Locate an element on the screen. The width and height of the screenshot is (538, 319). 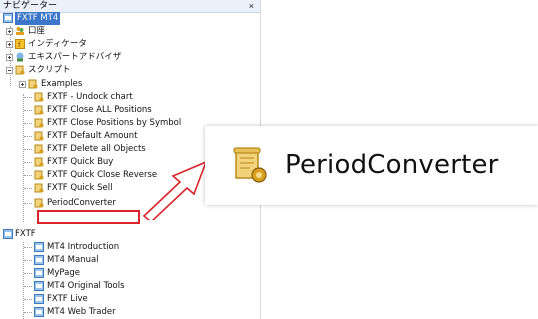
close-button: × is located at coordinates (251, 6).